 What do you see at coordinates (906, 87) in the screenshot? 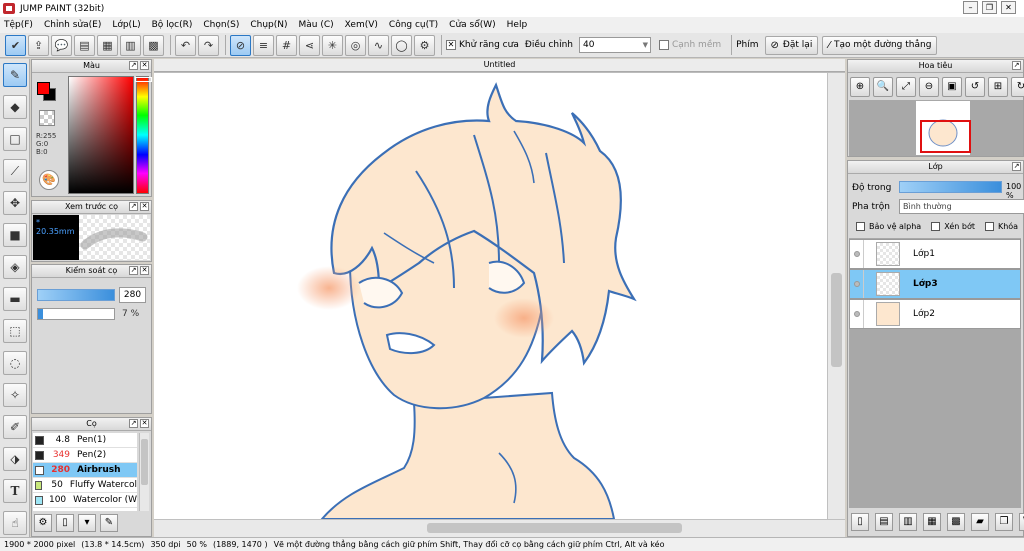
I see `fit-window-icon: ⤢` at bounding box center [906, 87].